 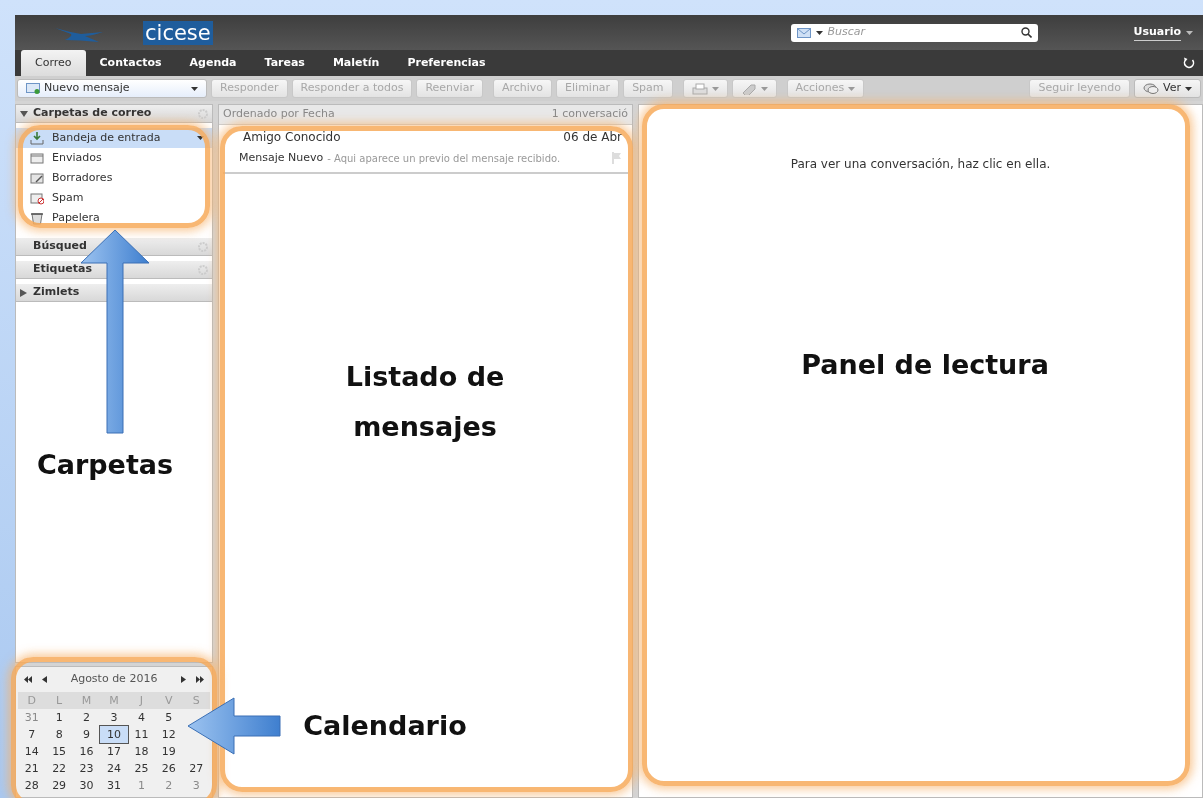 What do you see at coordinates (86, 751) in the screenshot?
I see `calendar-day: 16` at bounding box center [86, 751].